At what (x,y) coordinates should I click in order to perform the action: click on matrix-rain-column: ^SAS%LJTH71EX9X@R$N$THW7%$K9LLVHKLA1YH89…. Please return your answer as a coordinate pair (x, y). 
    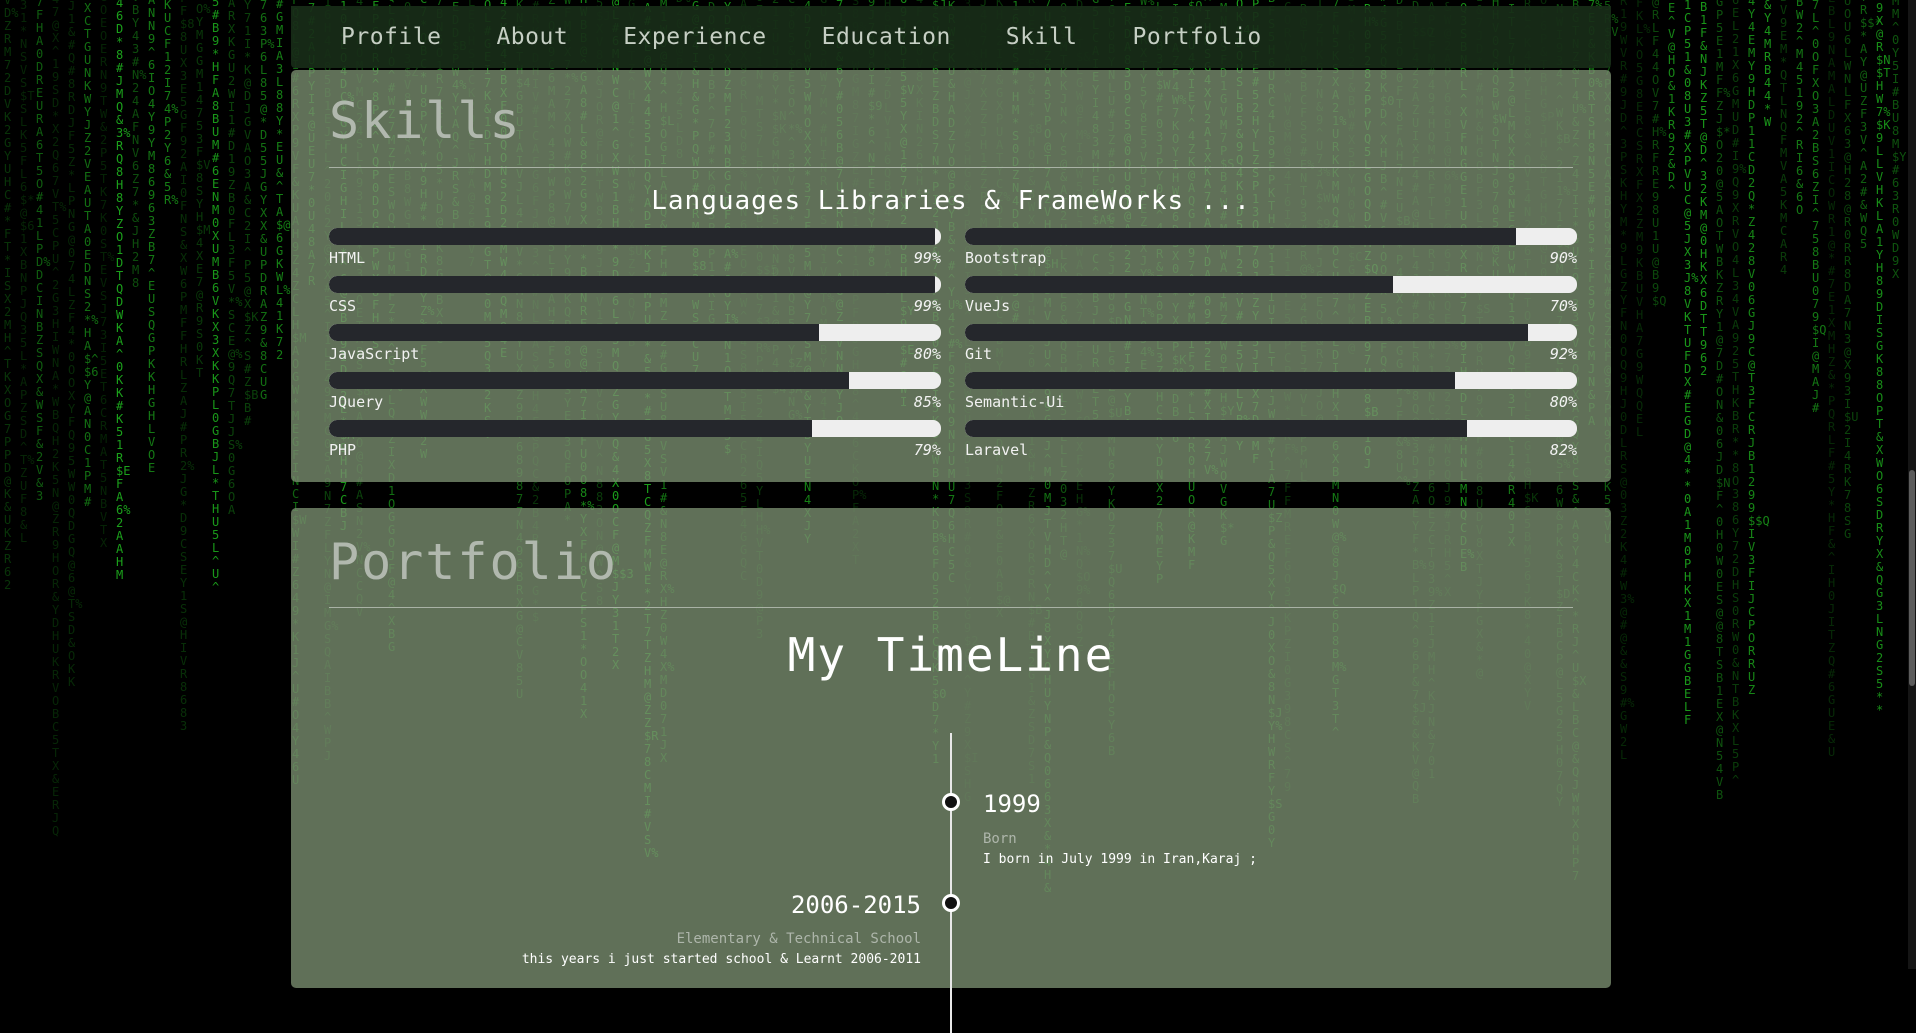
    Looking at the image, I should click on (1883, 358).